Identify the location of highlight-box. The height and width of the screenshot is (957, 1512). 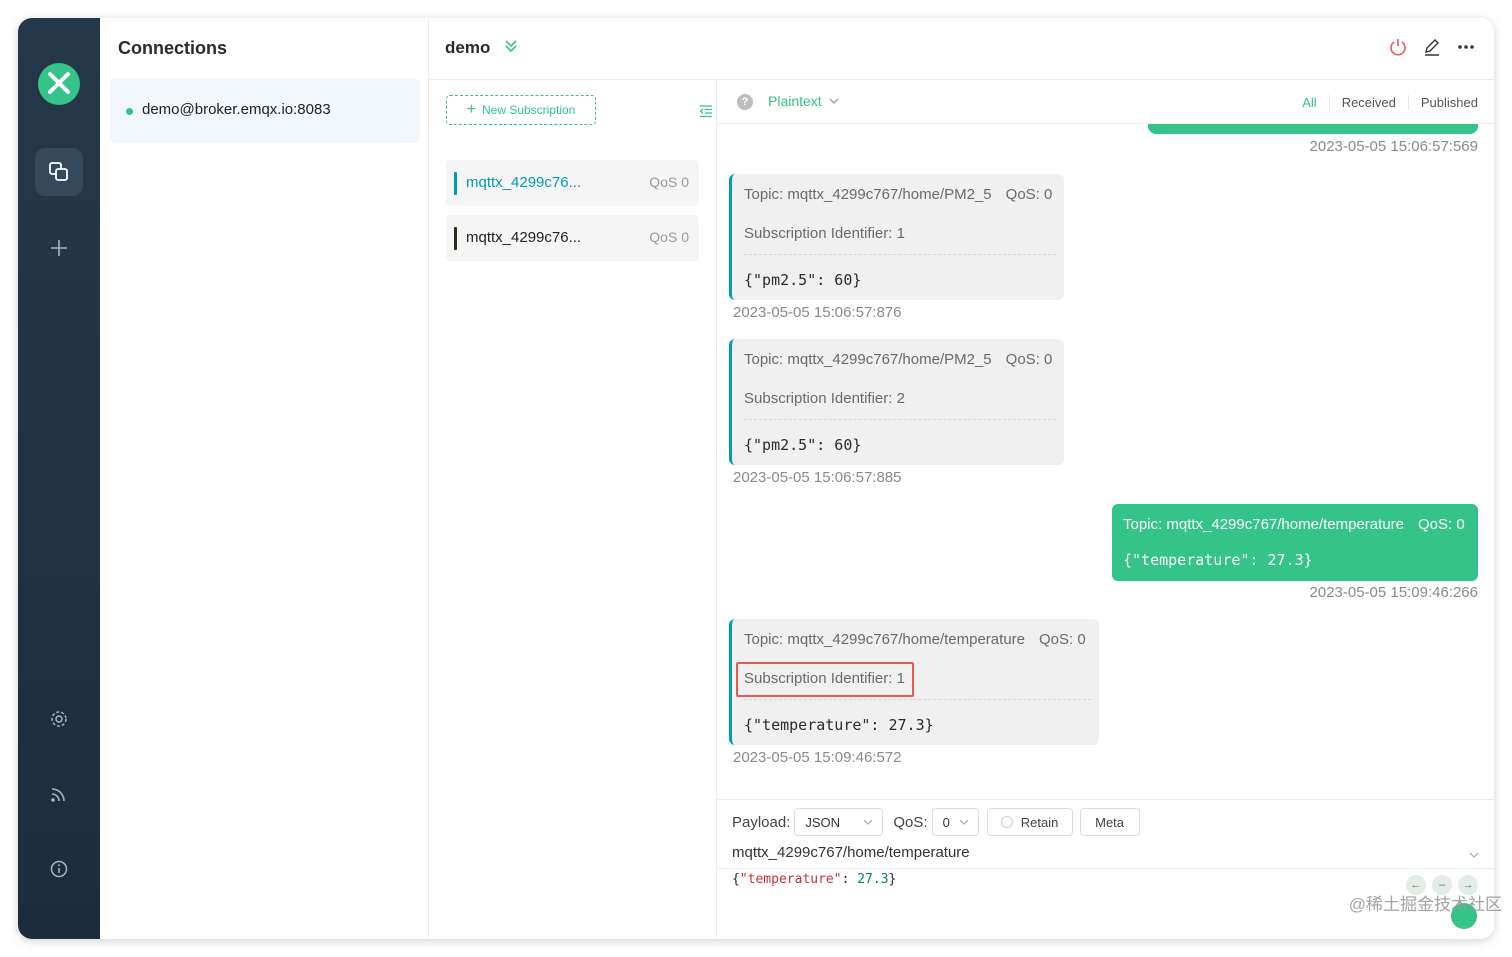
(825, 679).